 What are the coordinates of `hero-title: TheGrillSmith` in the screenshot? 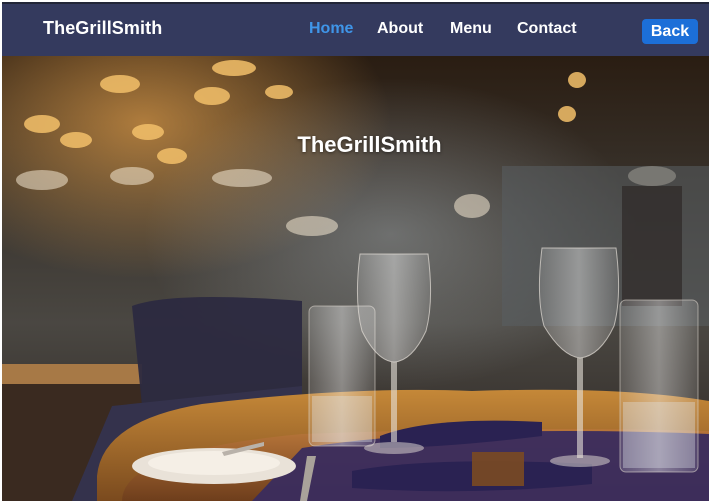 It's located at (369, 144).